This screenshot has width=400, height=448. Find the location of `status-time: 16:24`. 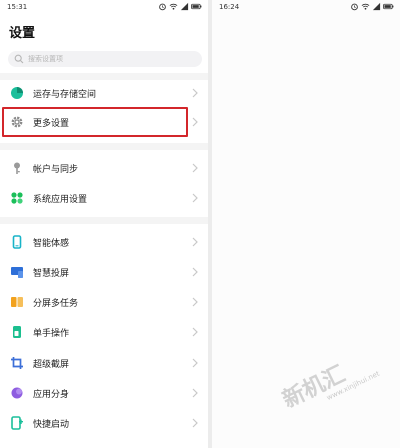

status-time: 16:24 is located at coordinates (229, 7).